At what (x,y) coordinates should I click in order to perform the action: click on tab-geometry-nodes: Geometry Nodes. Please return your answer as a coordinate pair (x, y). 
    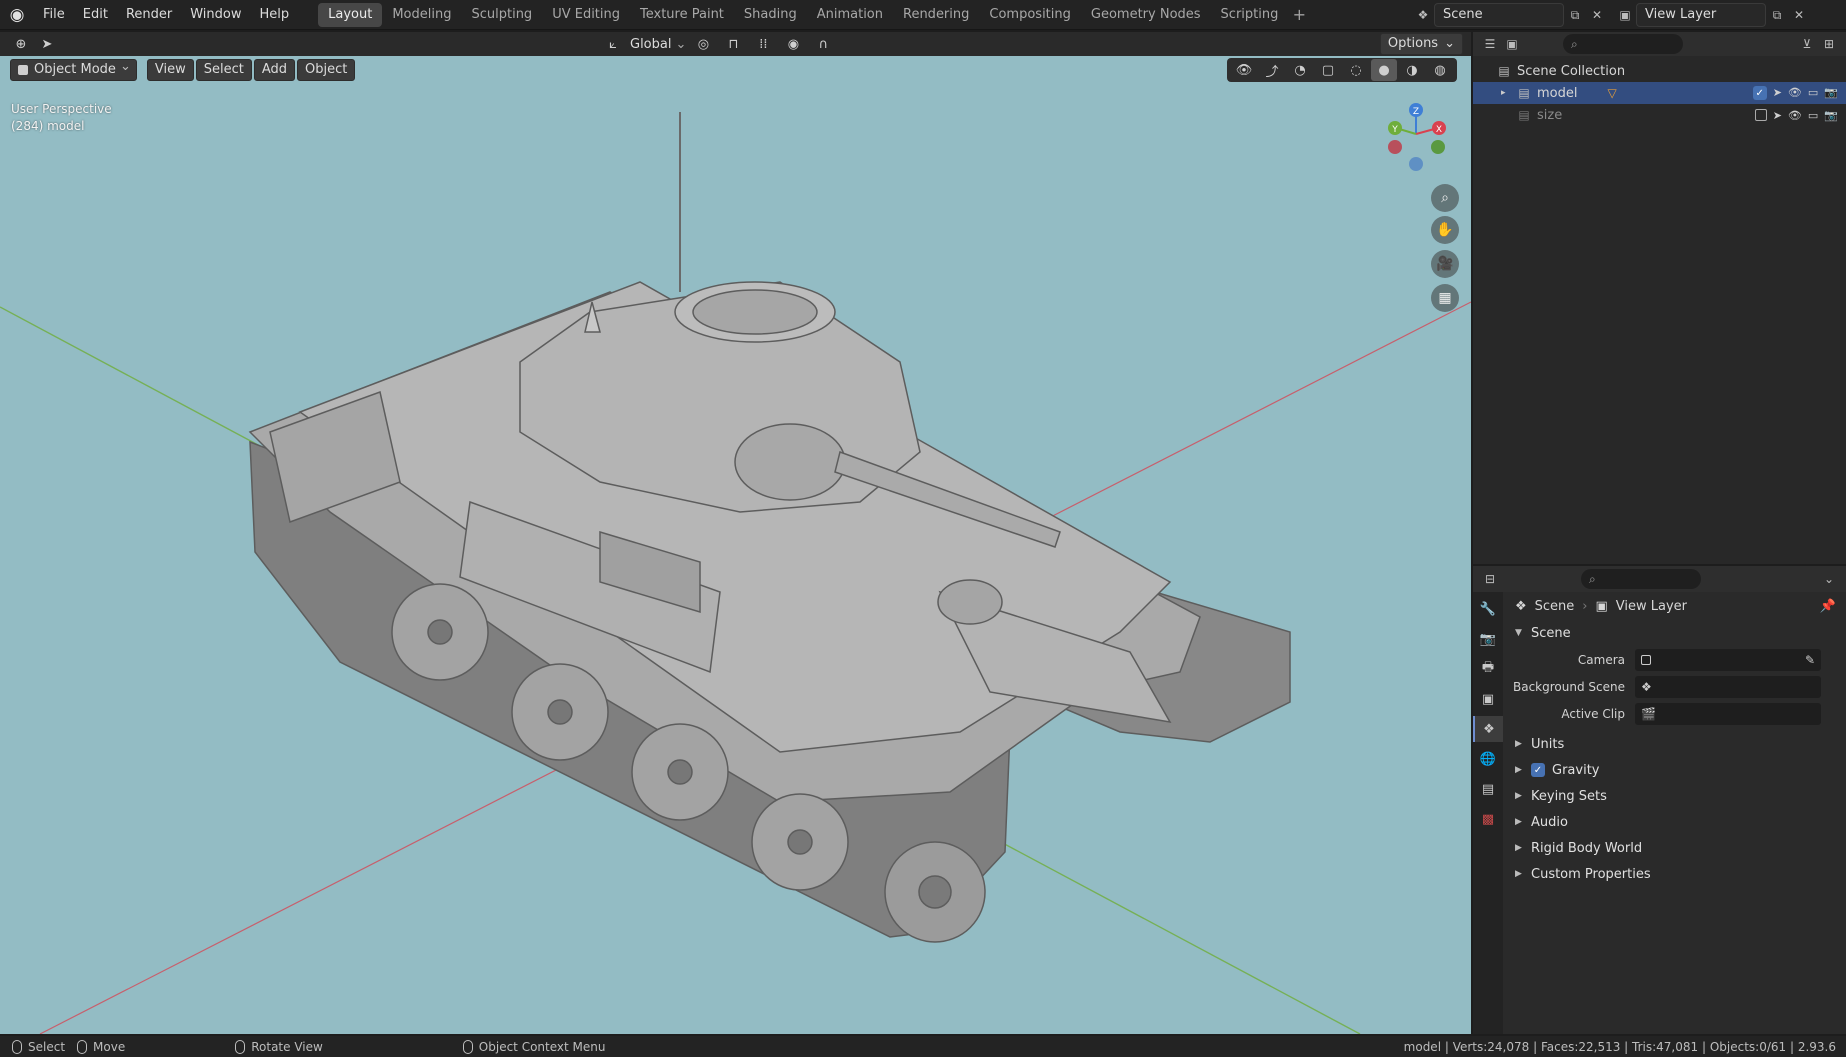
    Looking at the image, I should click on (1146, 15).